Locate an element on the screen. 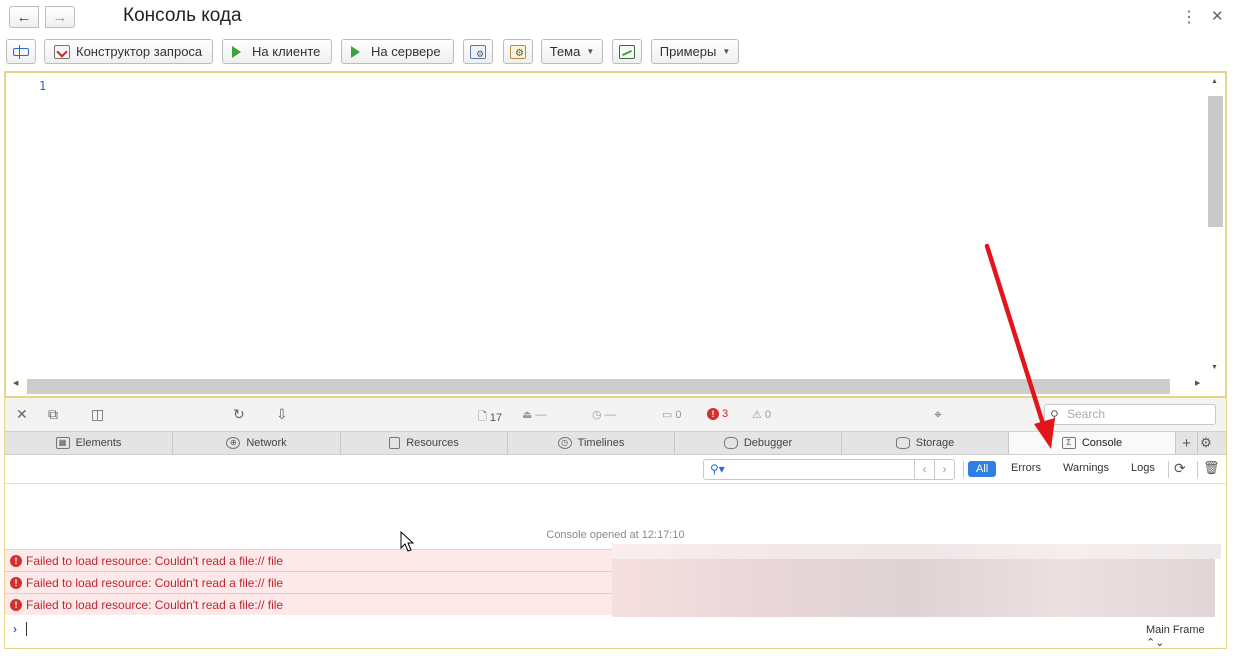  tab-timelines: ◷ Timelines is located at coordinates (591, 443).